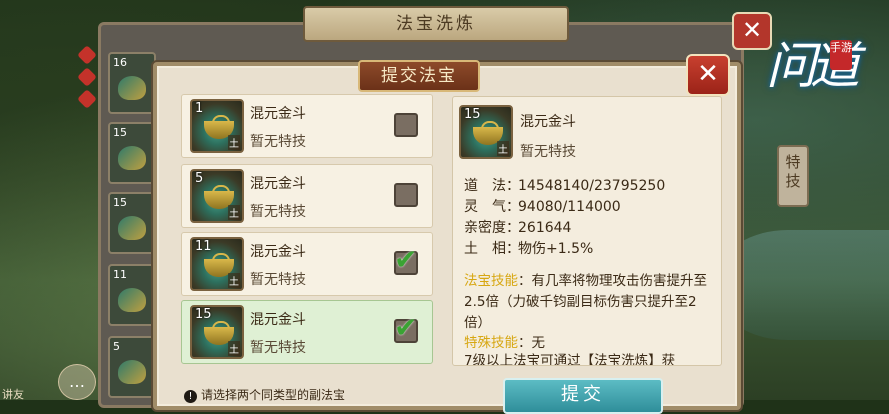 This screenshot has height=414, width=889. I want to click on skill-label: 法宝技能, so click(491, 281).